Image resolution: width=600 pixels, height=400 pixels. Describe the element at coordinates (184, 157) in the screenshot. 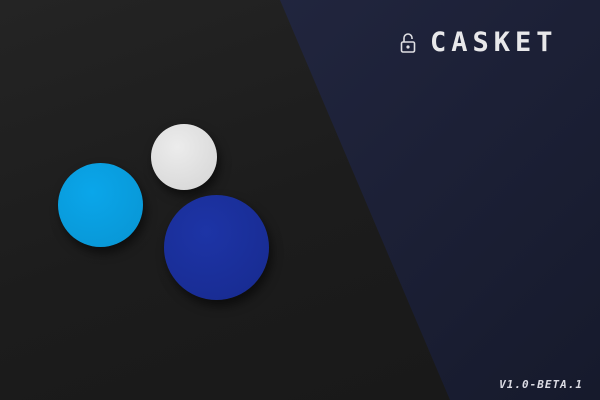

I see `white-circle` at that location.